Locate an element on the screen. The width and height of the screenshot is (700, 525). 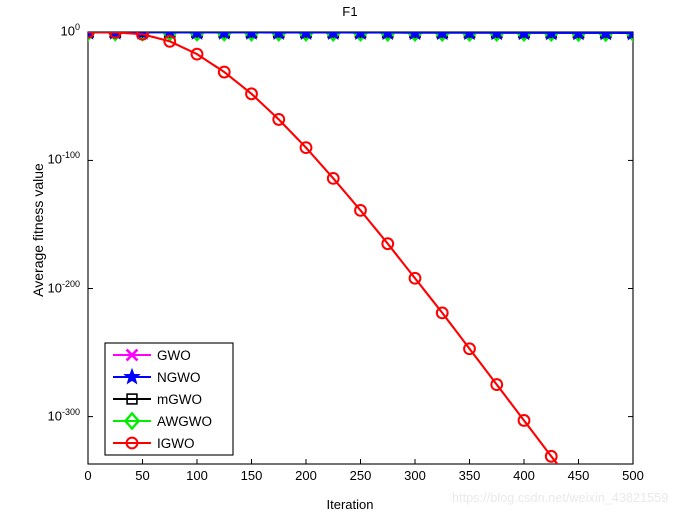
legend-label: AWGWO is located at coordinates (184, 421).